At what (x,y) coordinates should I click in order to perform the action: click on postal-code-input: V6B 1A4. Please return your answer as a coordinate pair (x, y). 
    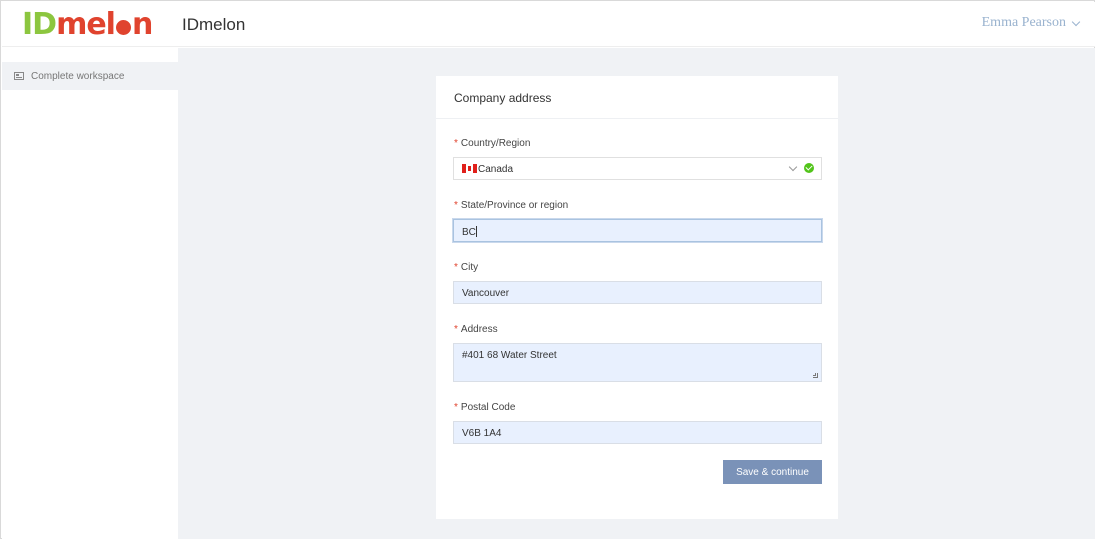
    Looking at the image, I should click on (637, 432).